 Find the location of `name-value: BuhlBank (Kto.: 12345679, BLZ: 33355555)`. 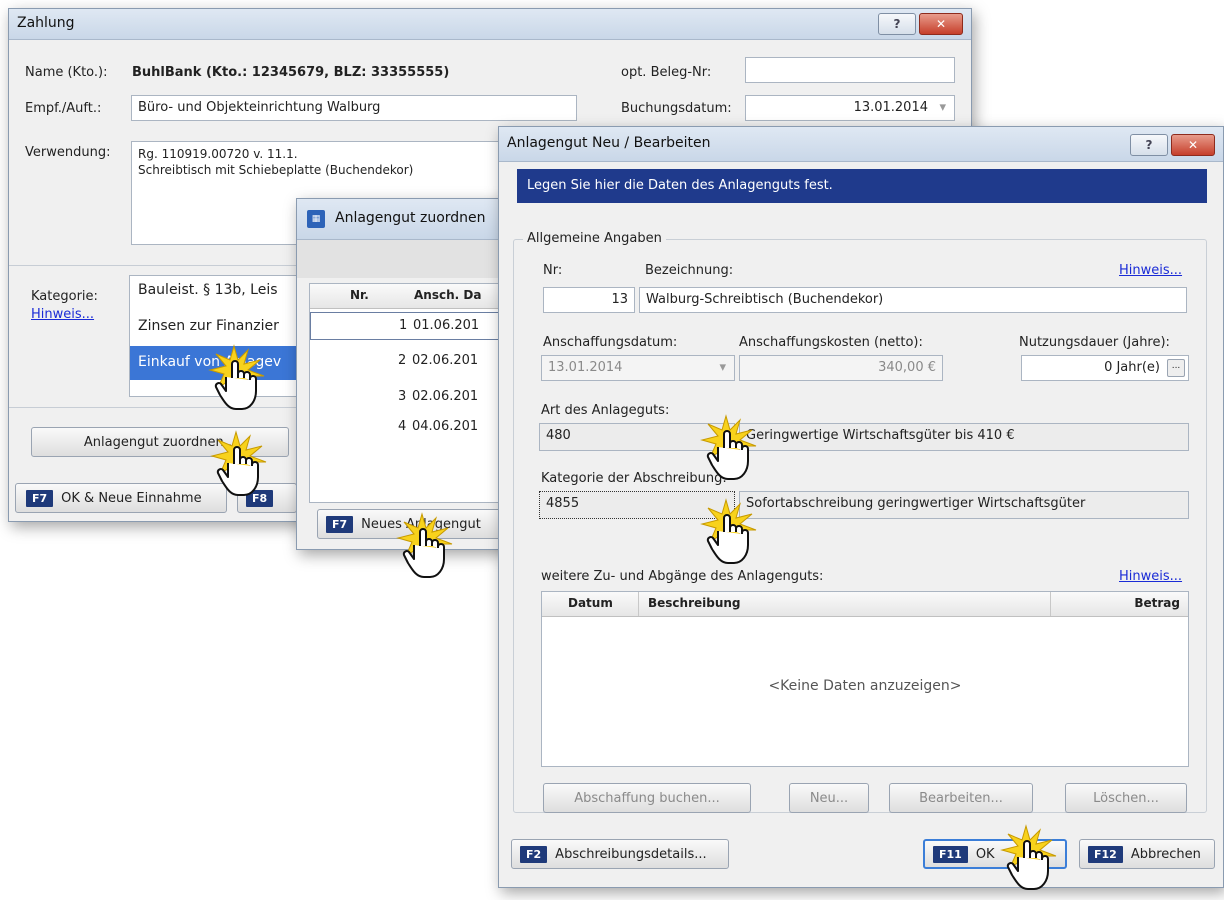

name-value: BuhlBank (Kto.: 12345679, BLZ: 33355555) is located at coordinates (291, 72).